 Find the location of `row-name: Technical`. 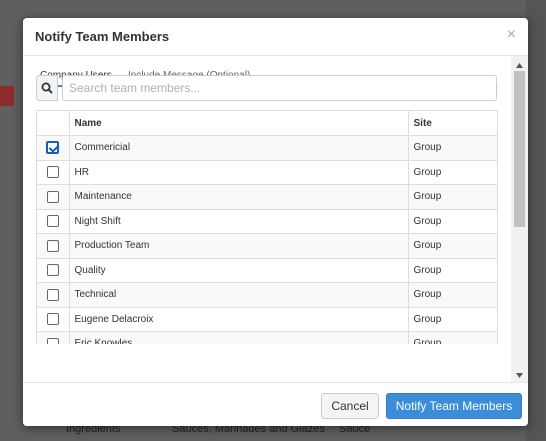

row-name: Technical is located at coordinates (238, 295).